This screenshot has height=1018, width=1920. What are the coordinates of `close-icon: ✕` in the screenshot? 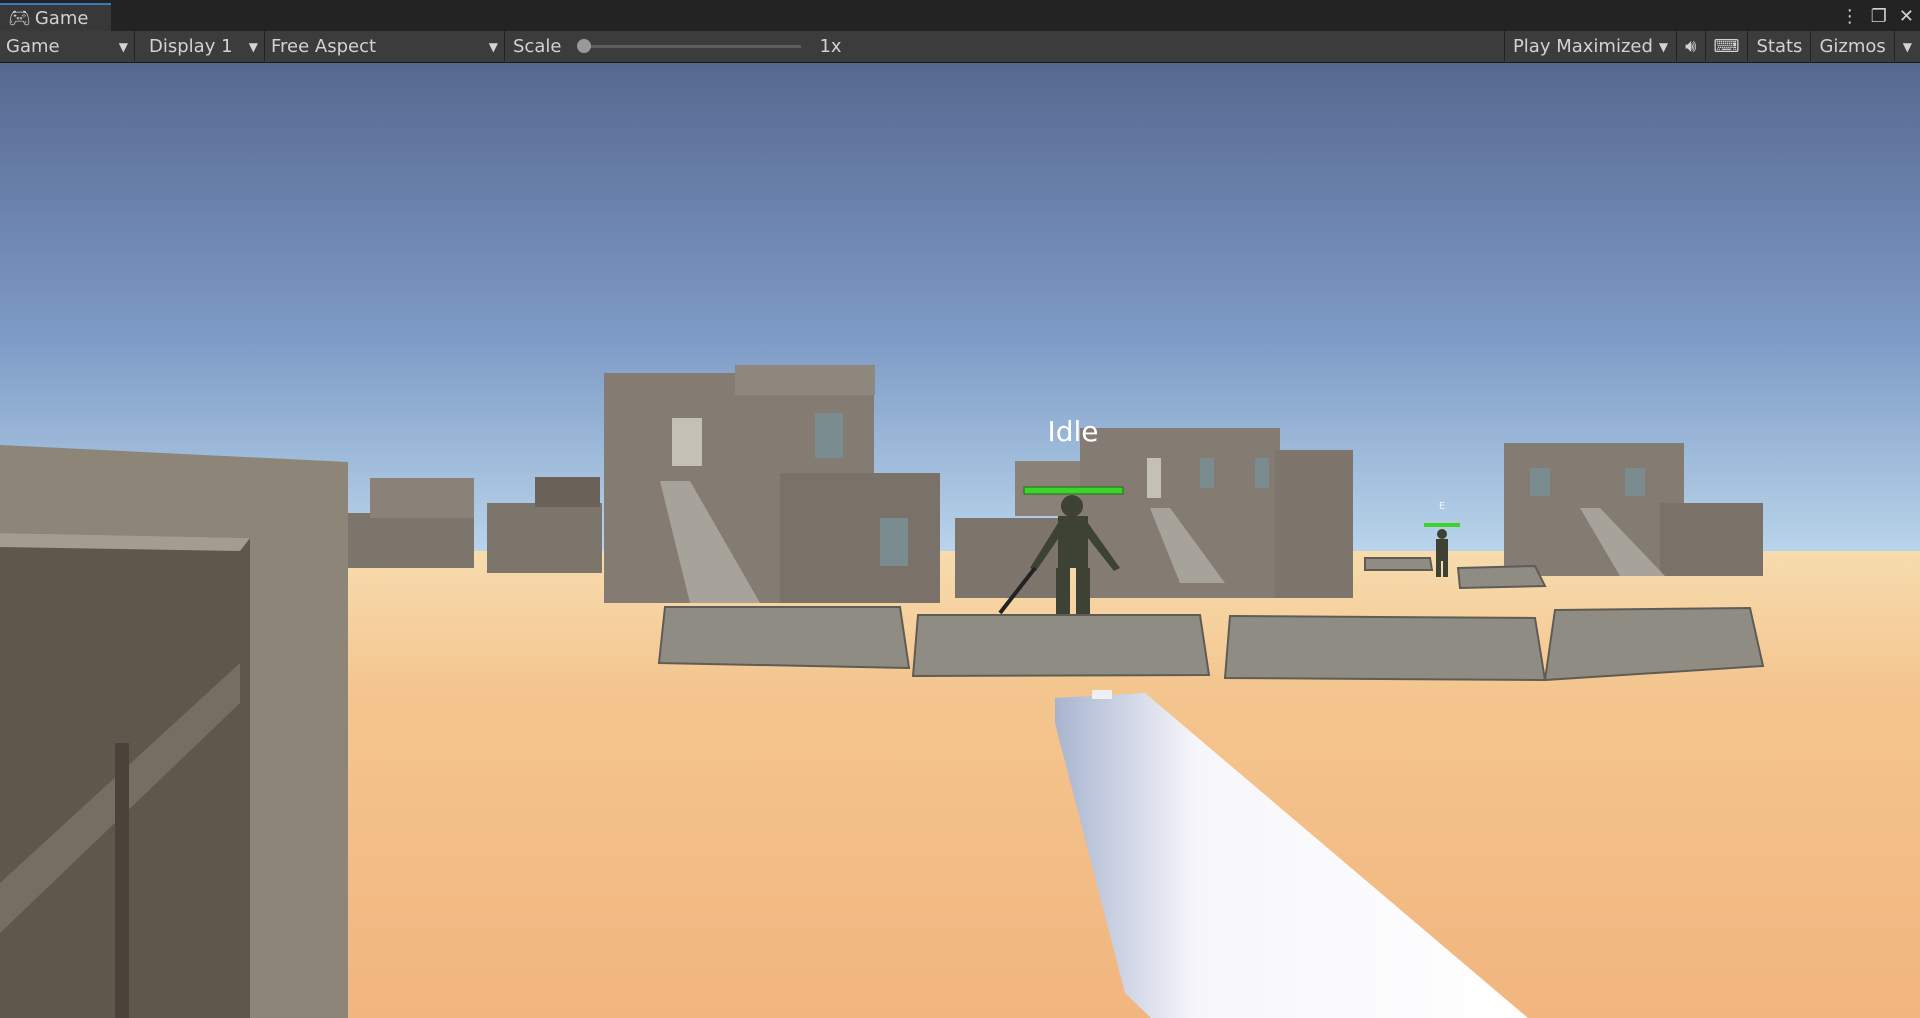 It's located at (1906, 16).